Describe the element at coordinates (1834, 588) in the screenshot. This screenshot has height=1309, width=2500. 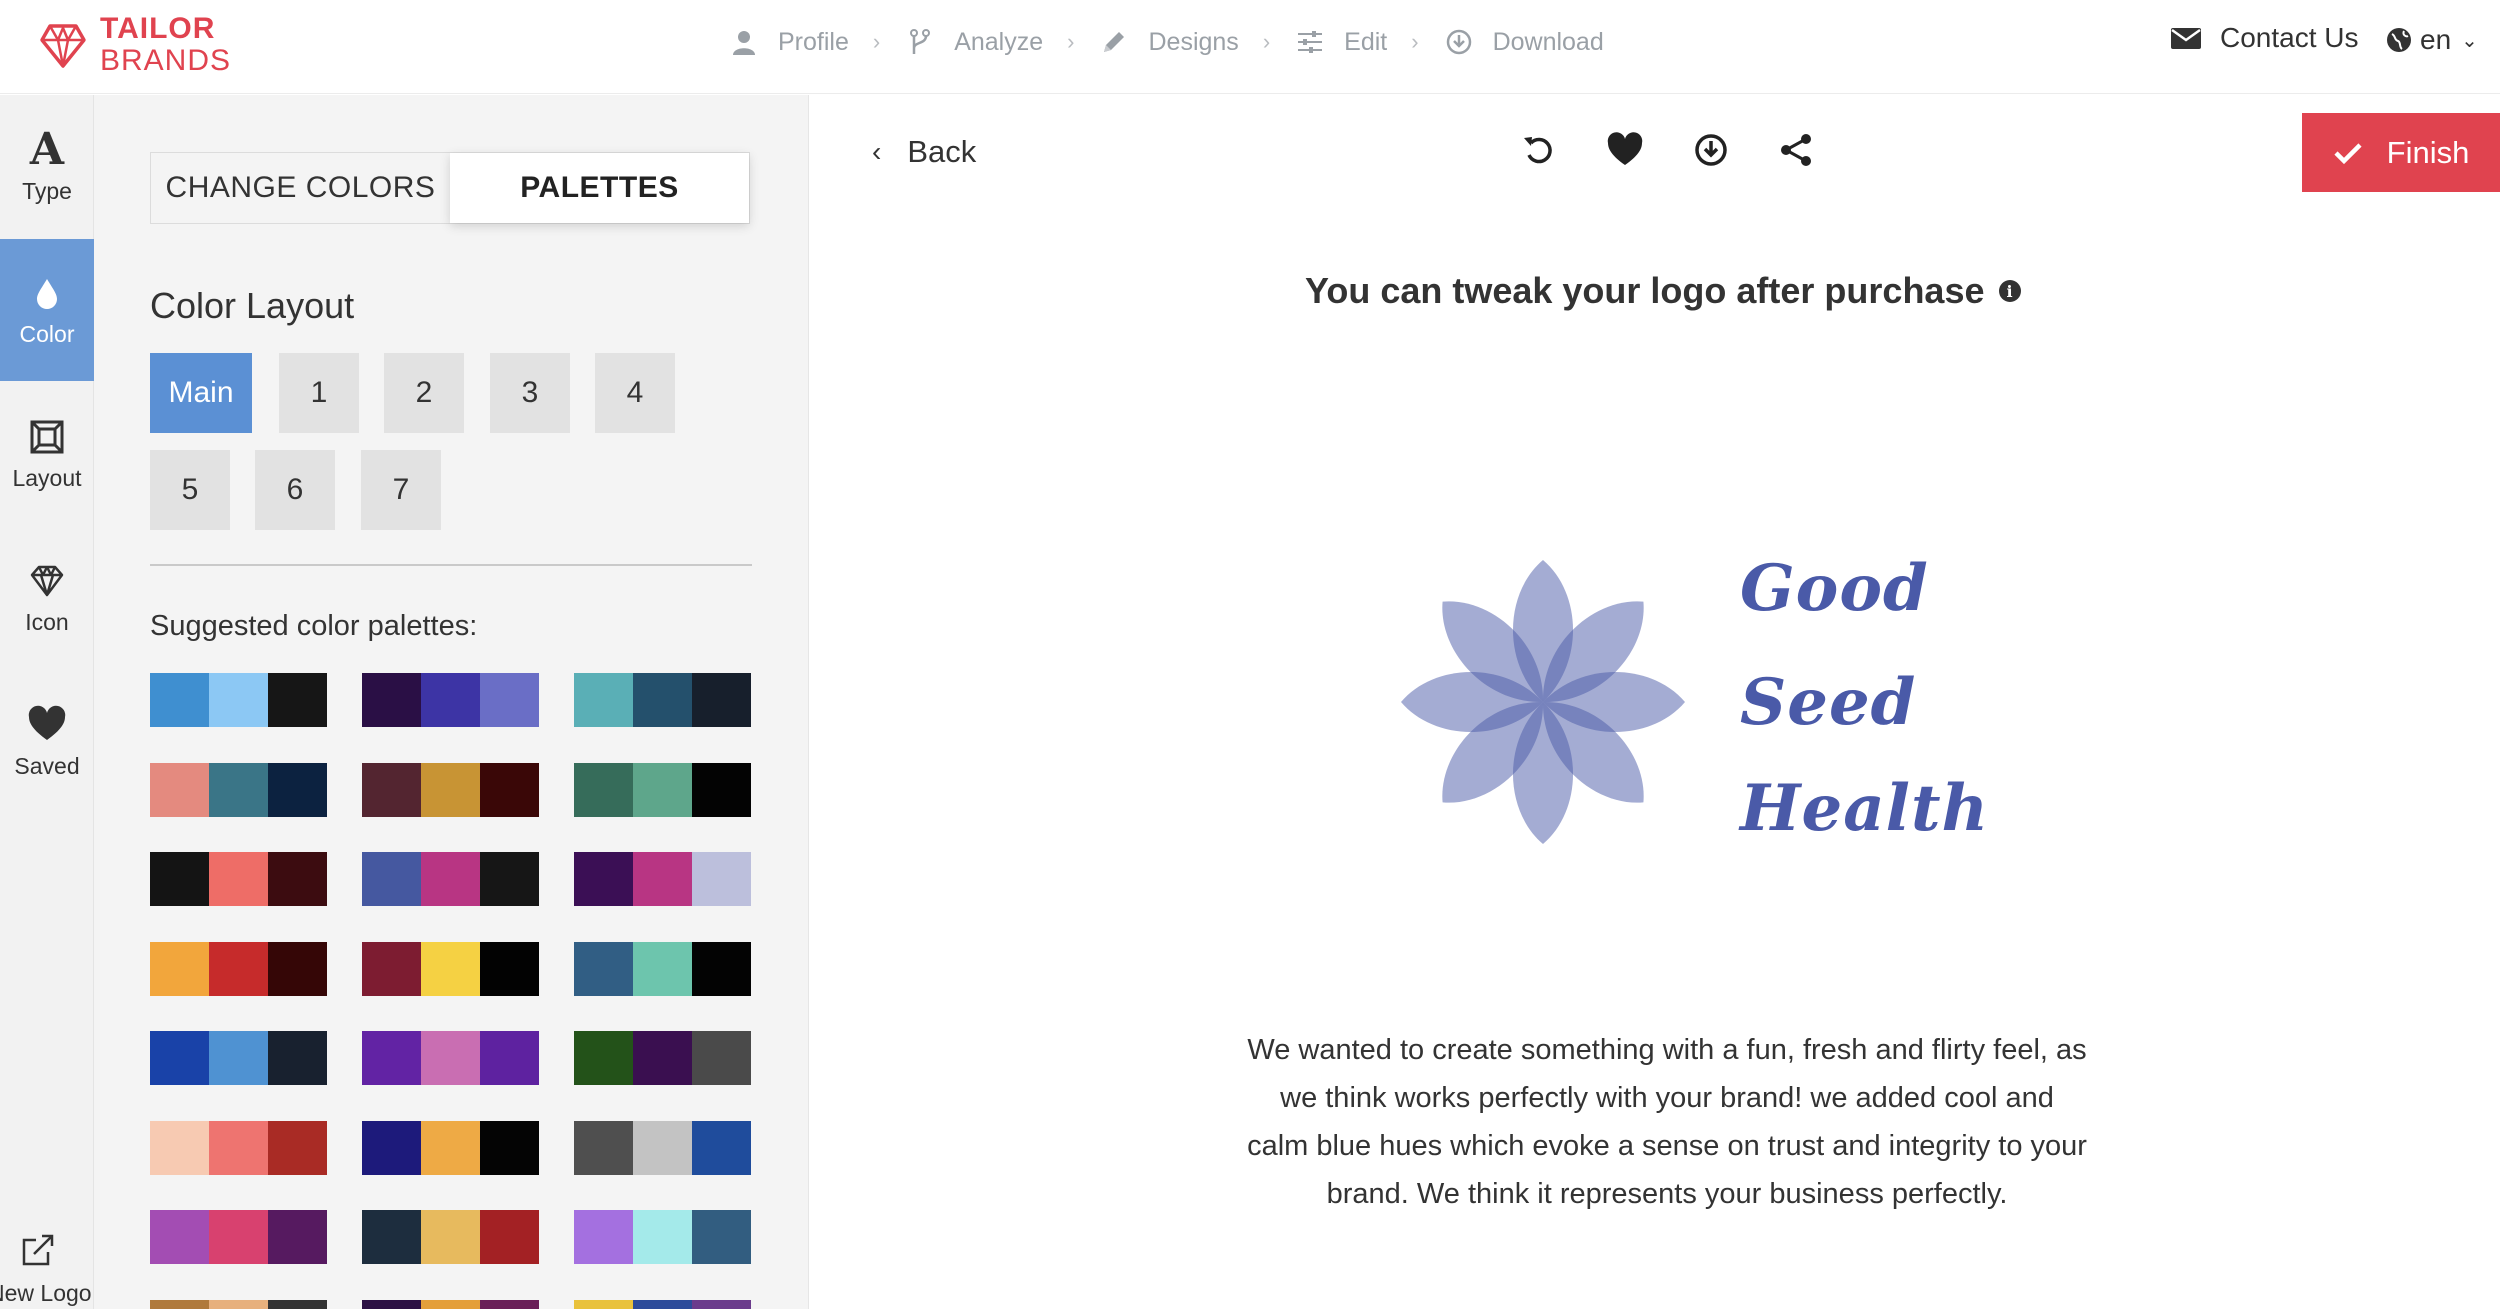
I see `logo-word-good: Good` at that location.